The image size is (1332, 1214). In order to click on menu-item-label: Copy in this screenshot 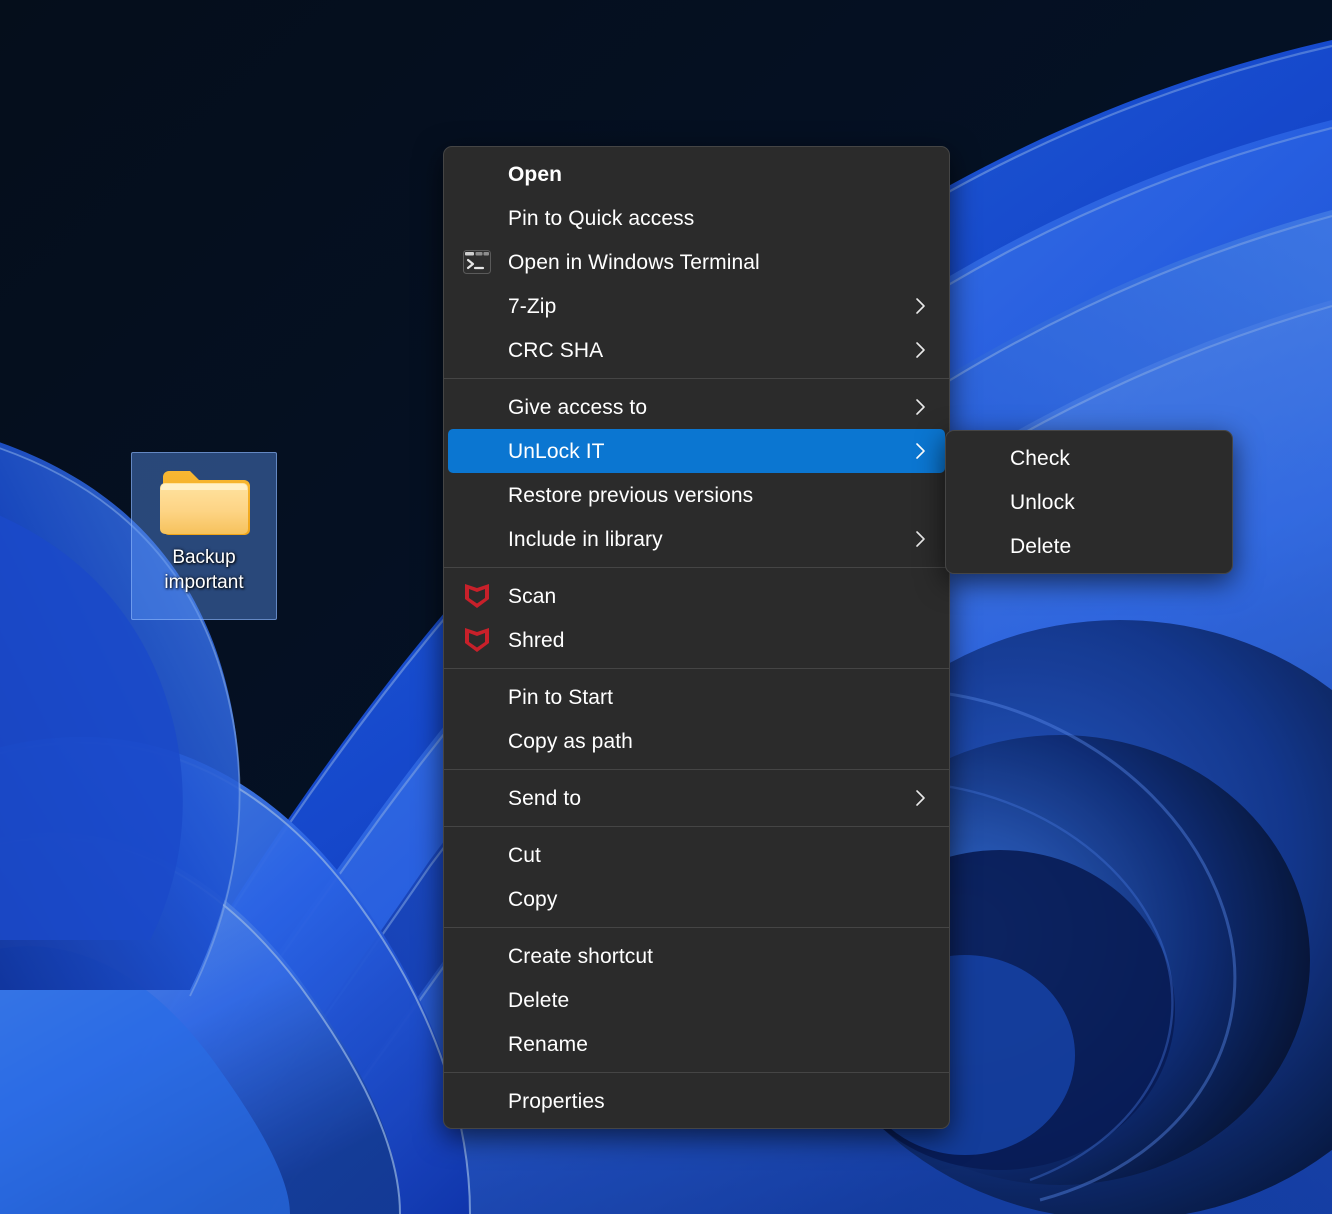, I will do `click(533, 899)`.